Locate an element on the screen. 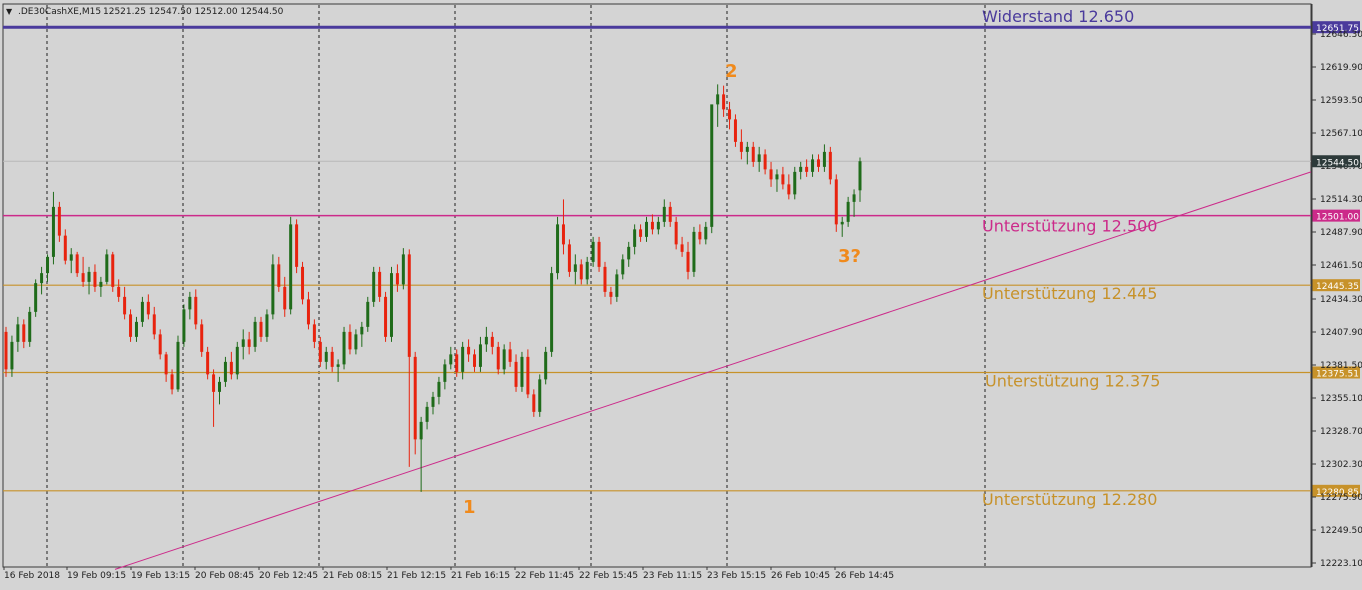  header-symbol: .DE30CashXE,M15 is located at coordinates (59, 12).